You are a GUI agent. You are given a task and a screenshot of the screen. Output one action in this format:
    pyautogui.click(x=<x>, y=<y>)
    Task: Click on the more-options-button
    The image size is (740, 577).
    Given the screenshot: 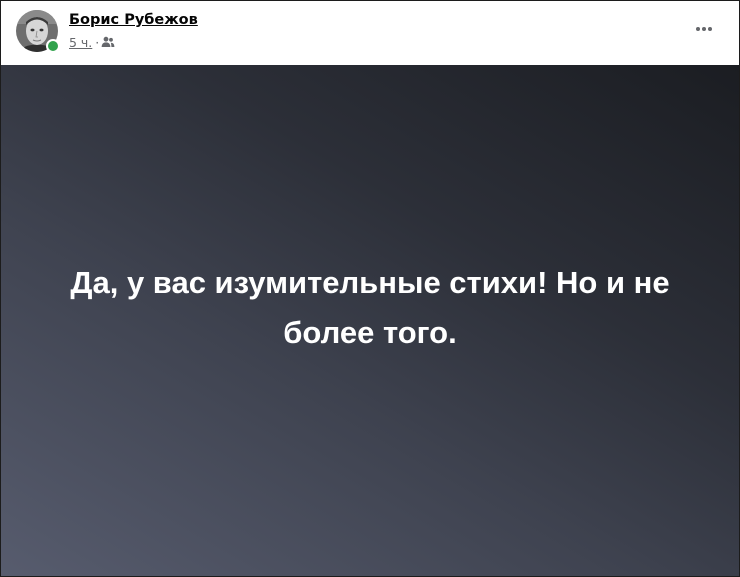 What is the action you would take?
    pyautogui.click(x=704, y=29)
    